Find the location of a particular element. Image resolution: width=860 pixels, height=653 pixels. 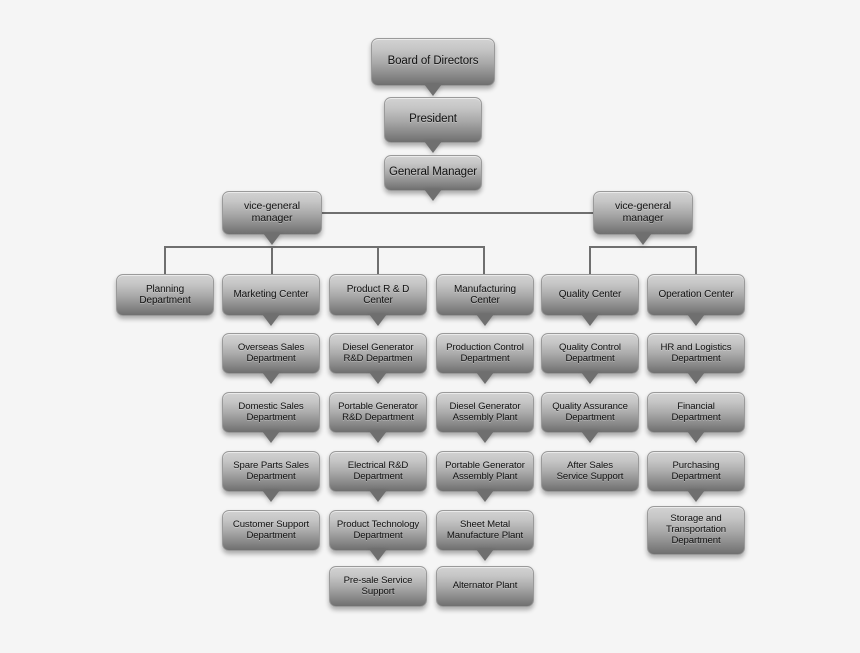

org-node-label: Portable Generator R&D Department is located at coordinates (378, 411).